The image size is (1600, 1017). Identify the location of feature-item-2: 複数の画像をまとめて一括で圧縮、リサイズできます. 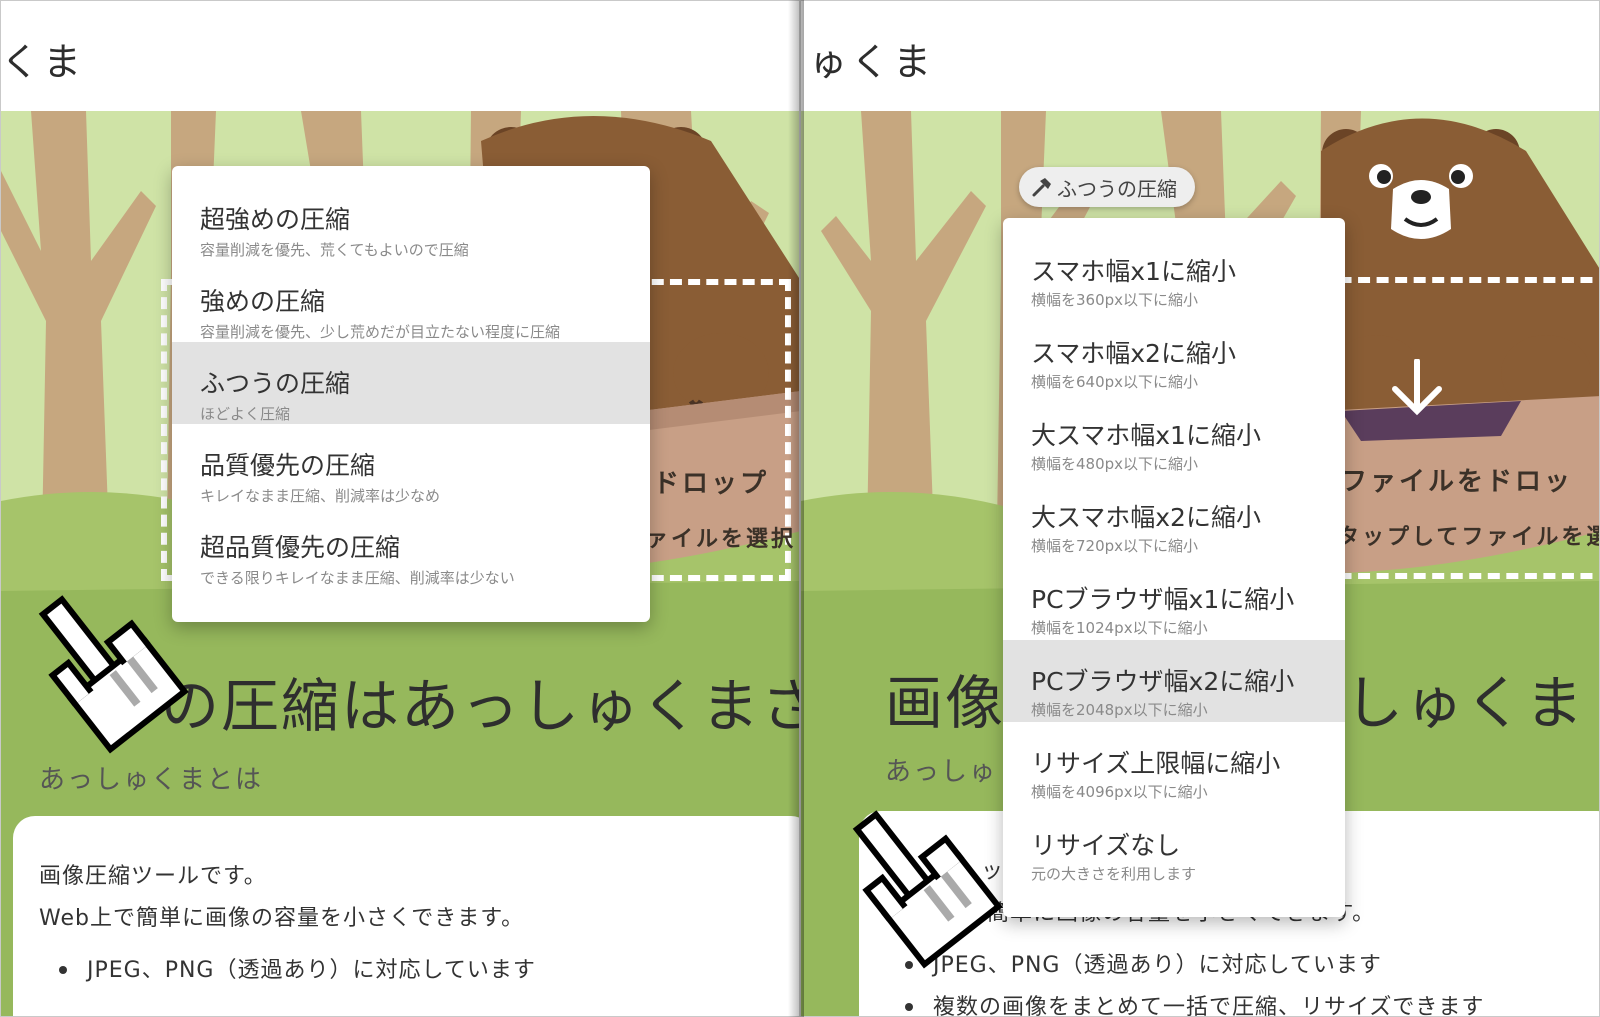
(1209, 1006).